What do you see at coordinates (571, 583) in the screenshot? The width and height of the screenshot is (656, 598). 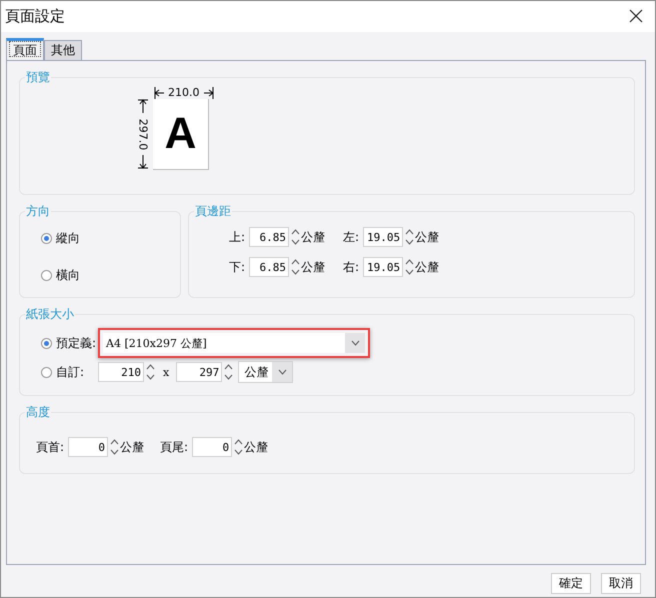 I see `dialog-button: 確定` at bounding box center [571, 583].